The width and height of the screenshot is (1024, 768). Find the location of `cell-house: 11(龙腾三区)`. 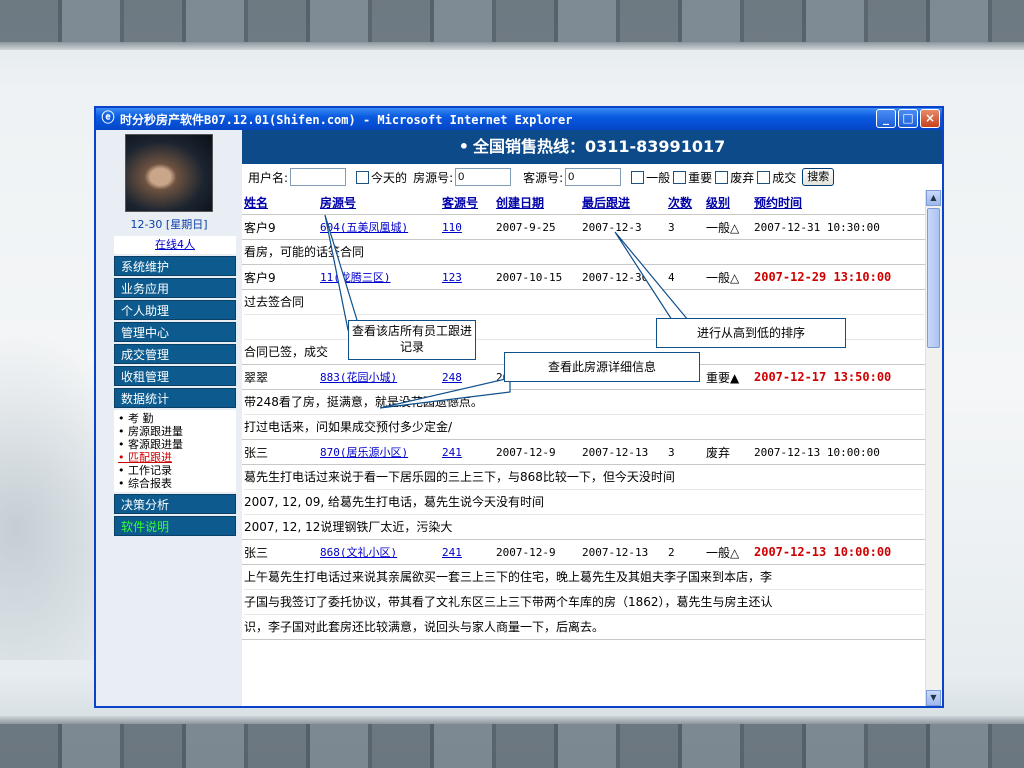

cell-house: 11(龙腾三区) is located at coordinates (379, 277).